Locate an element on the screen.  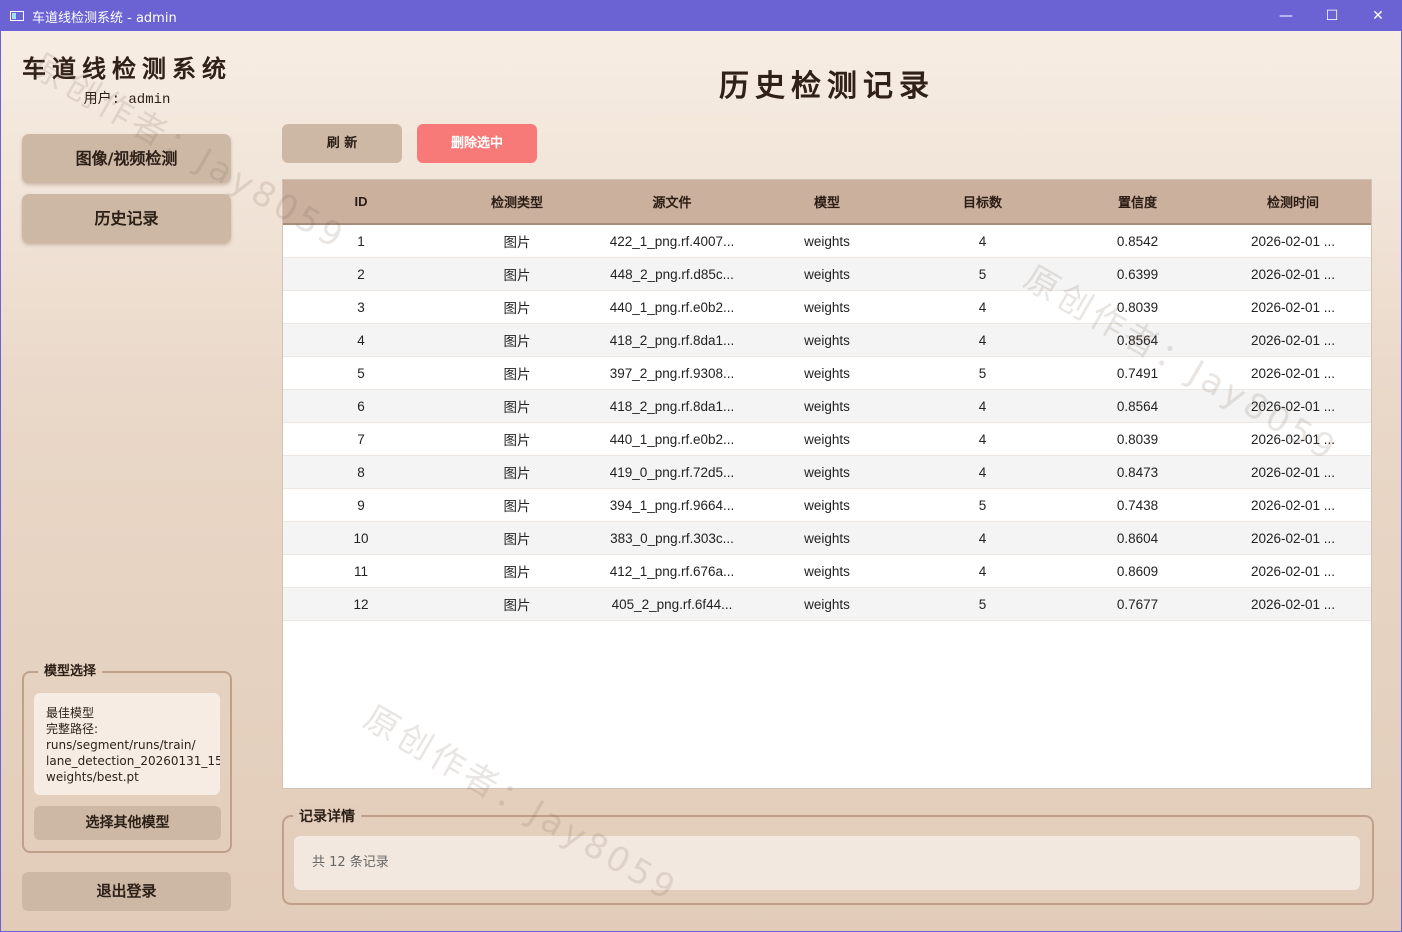
column-header: 模型 is located at coordinates (827, 202).